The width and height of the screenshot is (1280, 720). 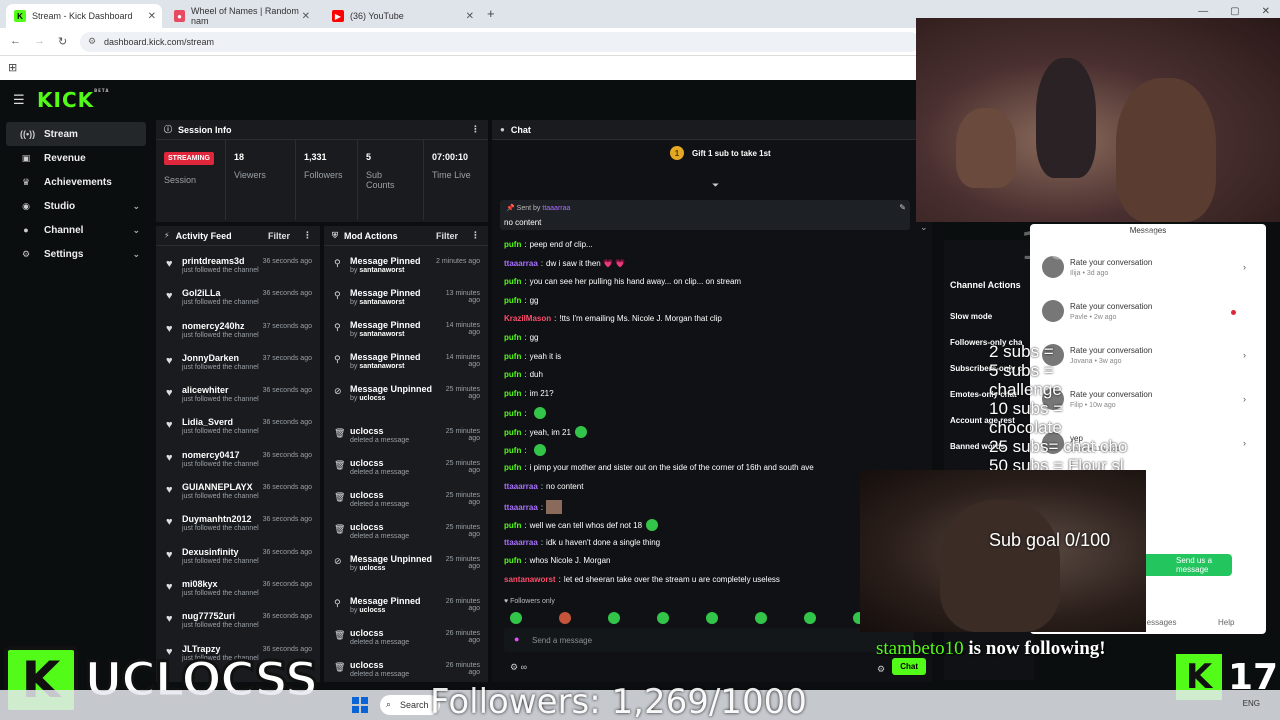 I want to click on sidebar-item-settings: ⚙ Settings ⌄, so click(x=76, y=254).